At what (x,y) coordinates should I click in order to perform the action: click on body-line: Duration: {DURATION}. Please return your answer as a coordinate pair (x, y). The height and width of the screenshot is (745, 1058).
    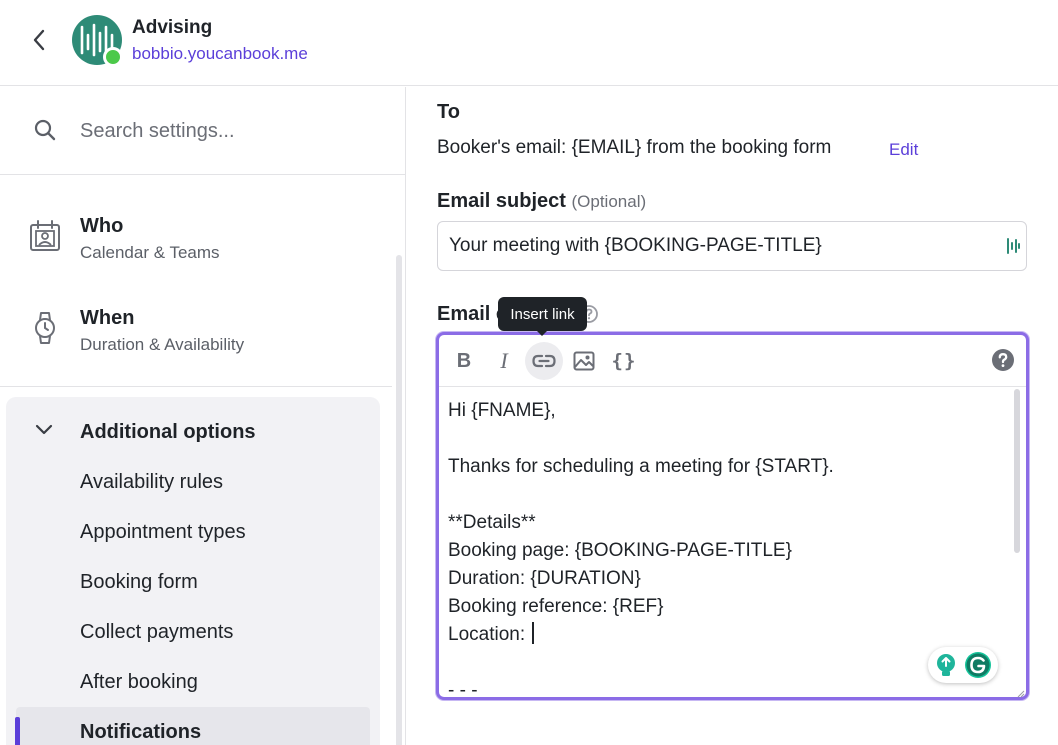
    Looking at the image, I should click on (544, 578).